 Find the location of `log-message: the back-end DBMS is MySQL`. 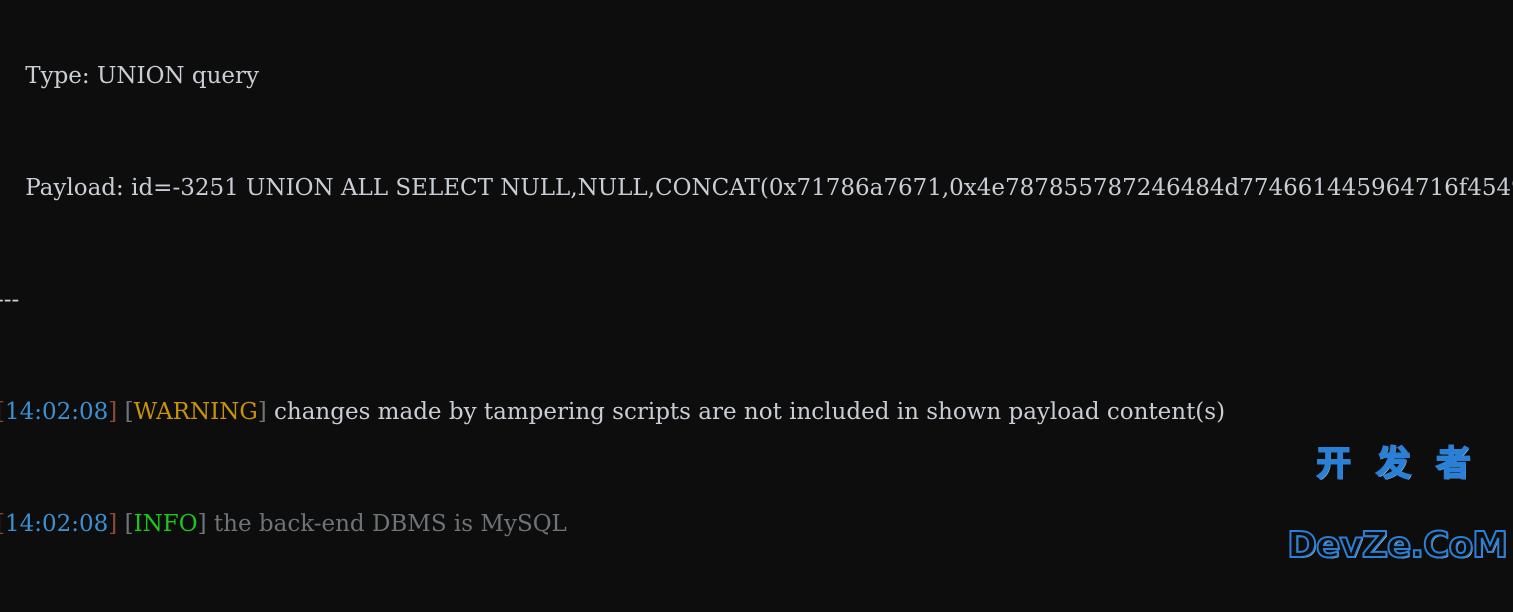

log-message: the back-end DBMS is MySQL is located at coordinates (390, 524).